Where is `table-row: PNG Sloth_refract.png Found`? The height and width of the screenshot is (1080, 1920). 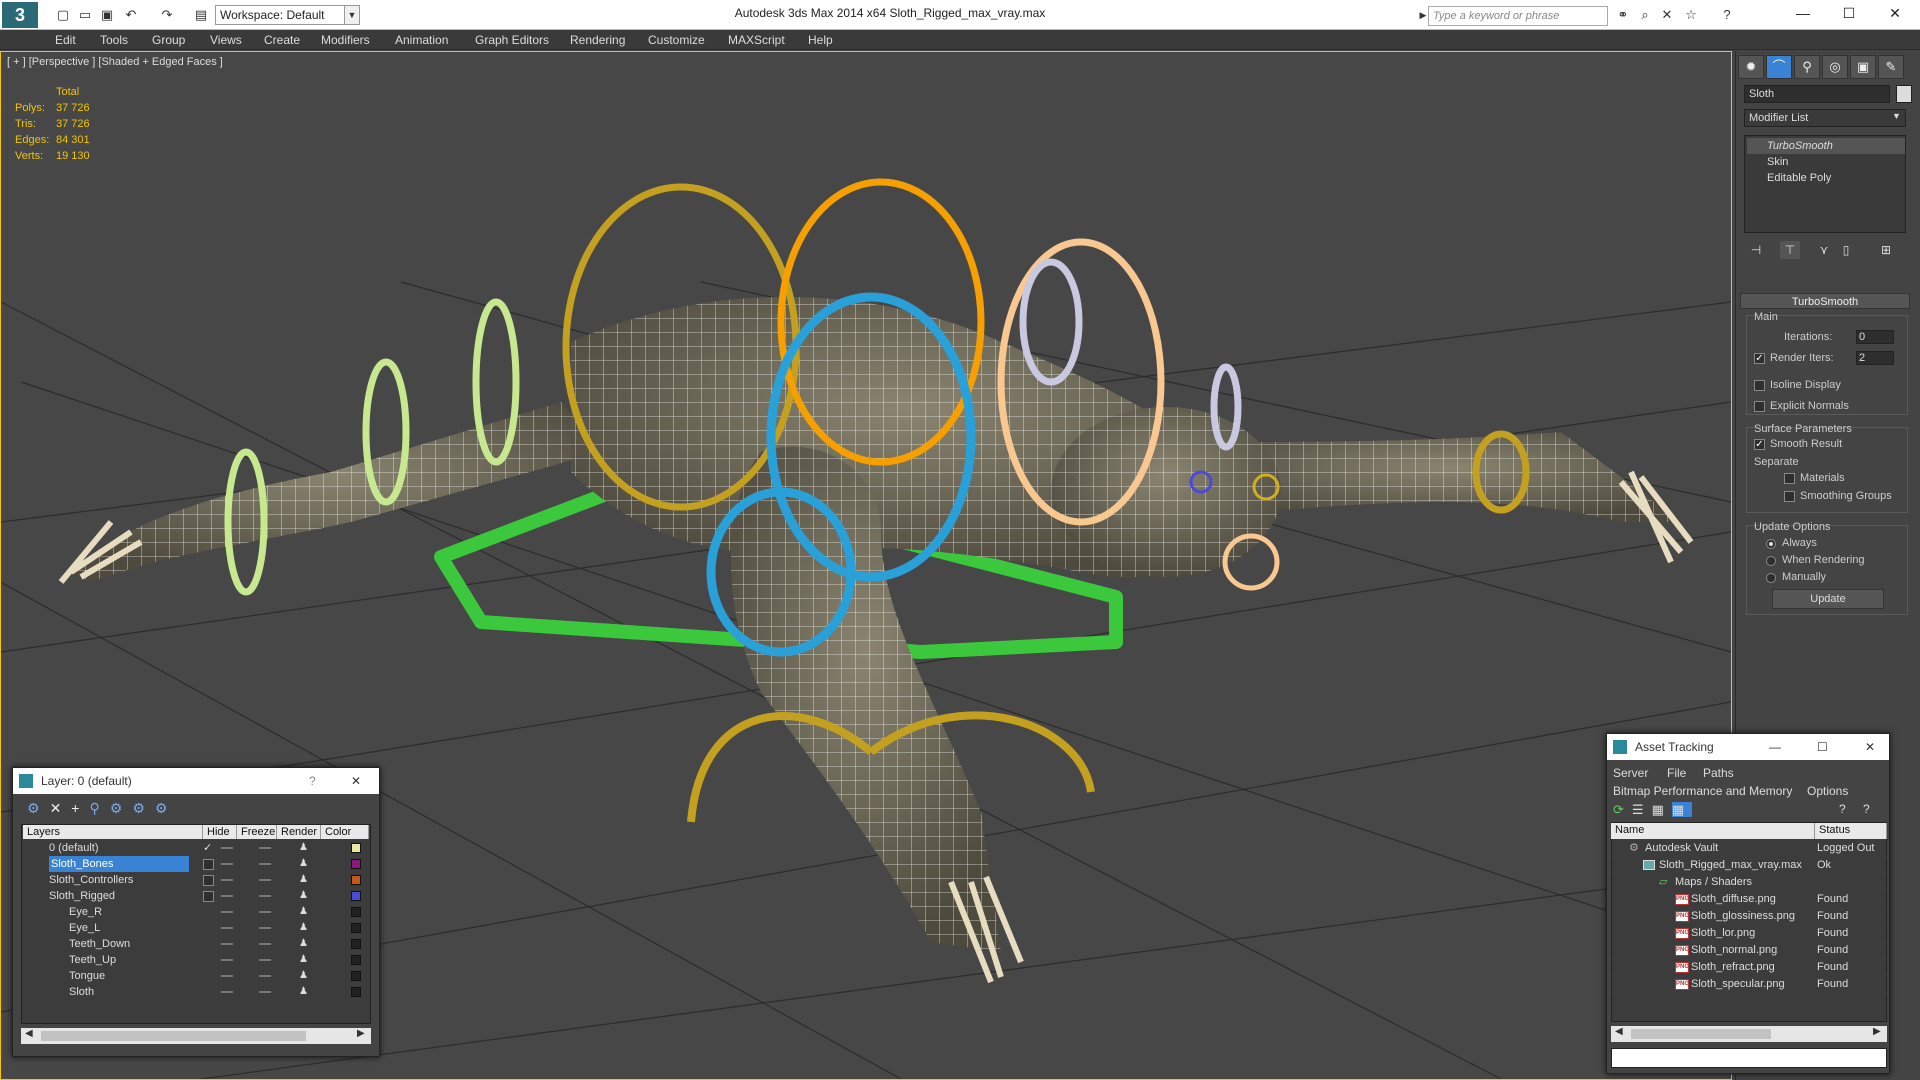
table-row: PNG Sloth_refract.png Found is located at coordinates (1749, 967).